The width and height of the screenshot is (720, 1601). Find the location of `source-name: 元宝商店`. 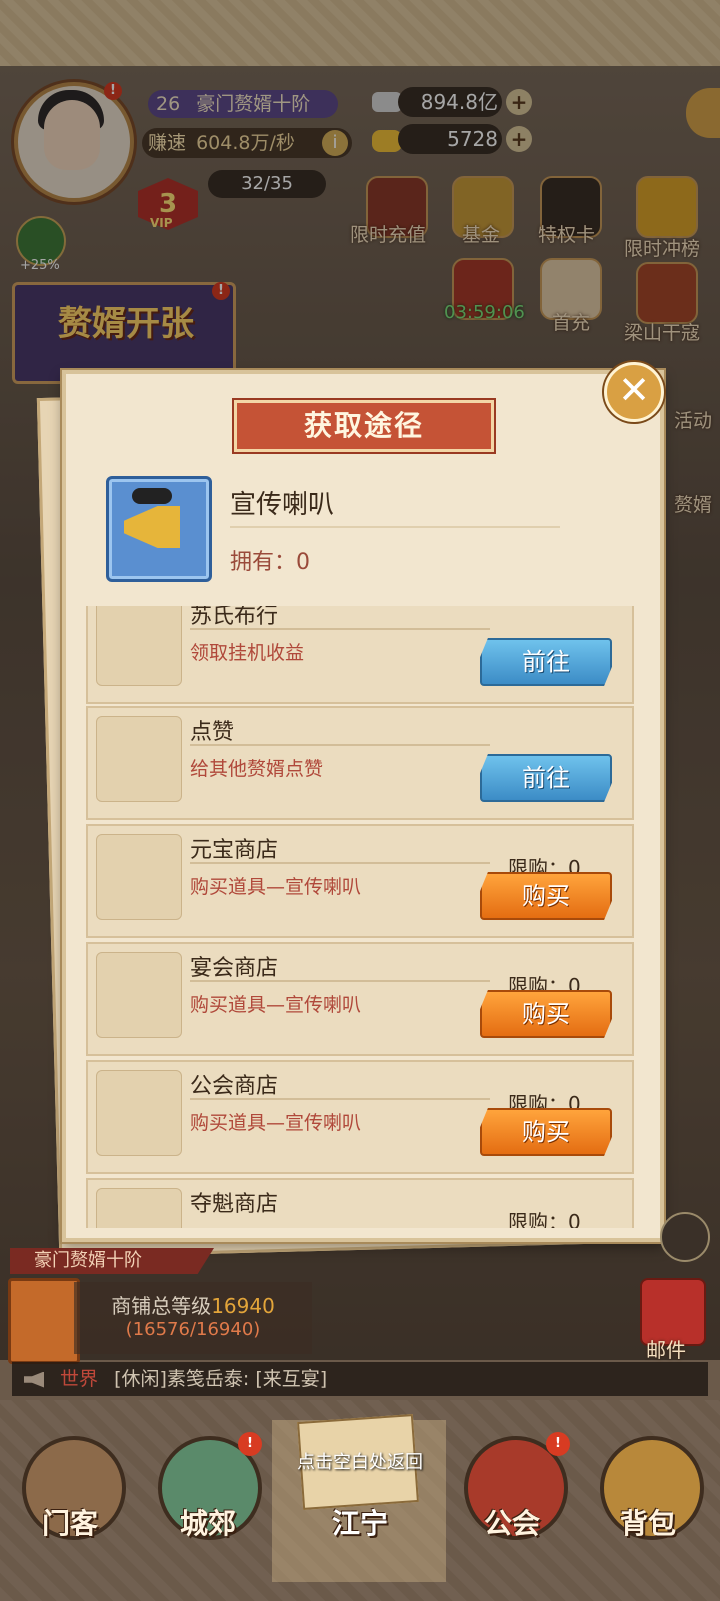

source-name: 元宝商店 is located at coordinates (234, 850).